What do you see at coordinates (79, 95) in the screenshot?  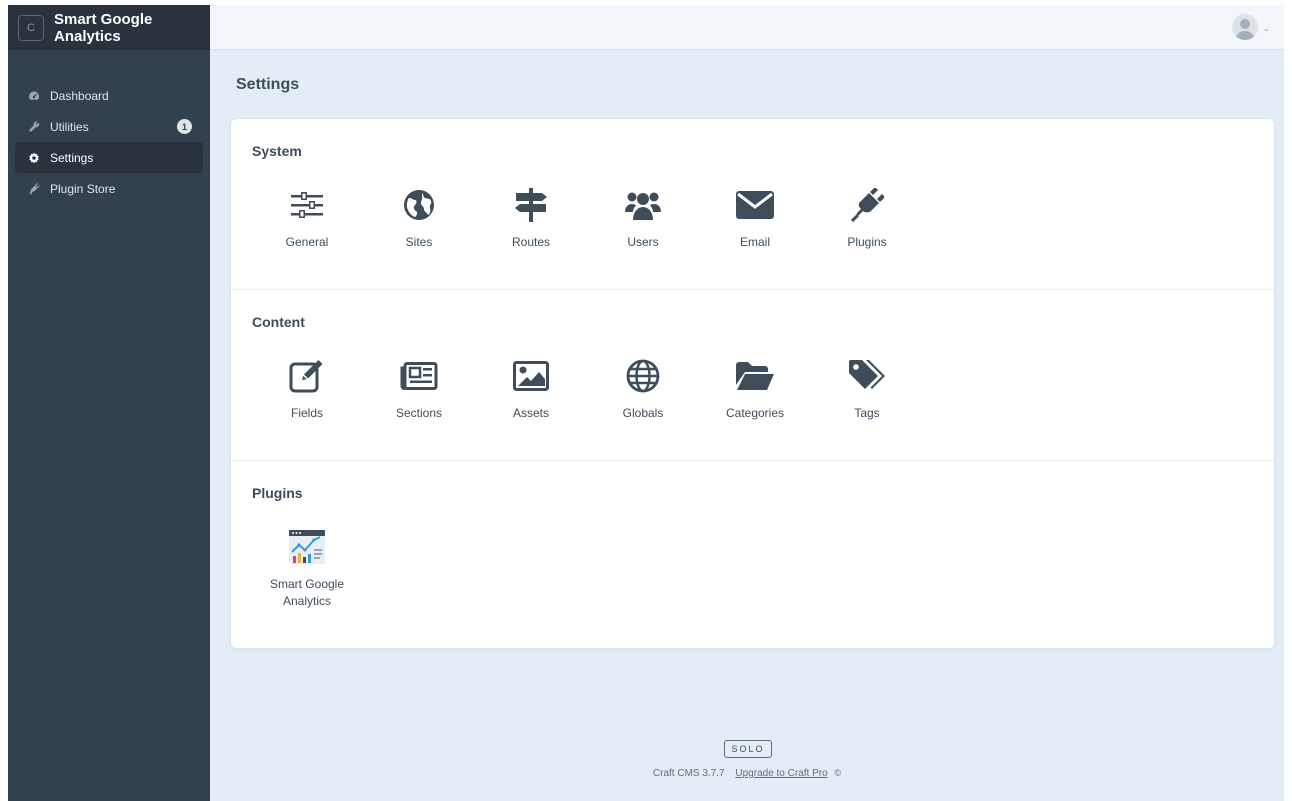 I see `sidebar-item-label: Dashboard` at bounding box center [79, 95].